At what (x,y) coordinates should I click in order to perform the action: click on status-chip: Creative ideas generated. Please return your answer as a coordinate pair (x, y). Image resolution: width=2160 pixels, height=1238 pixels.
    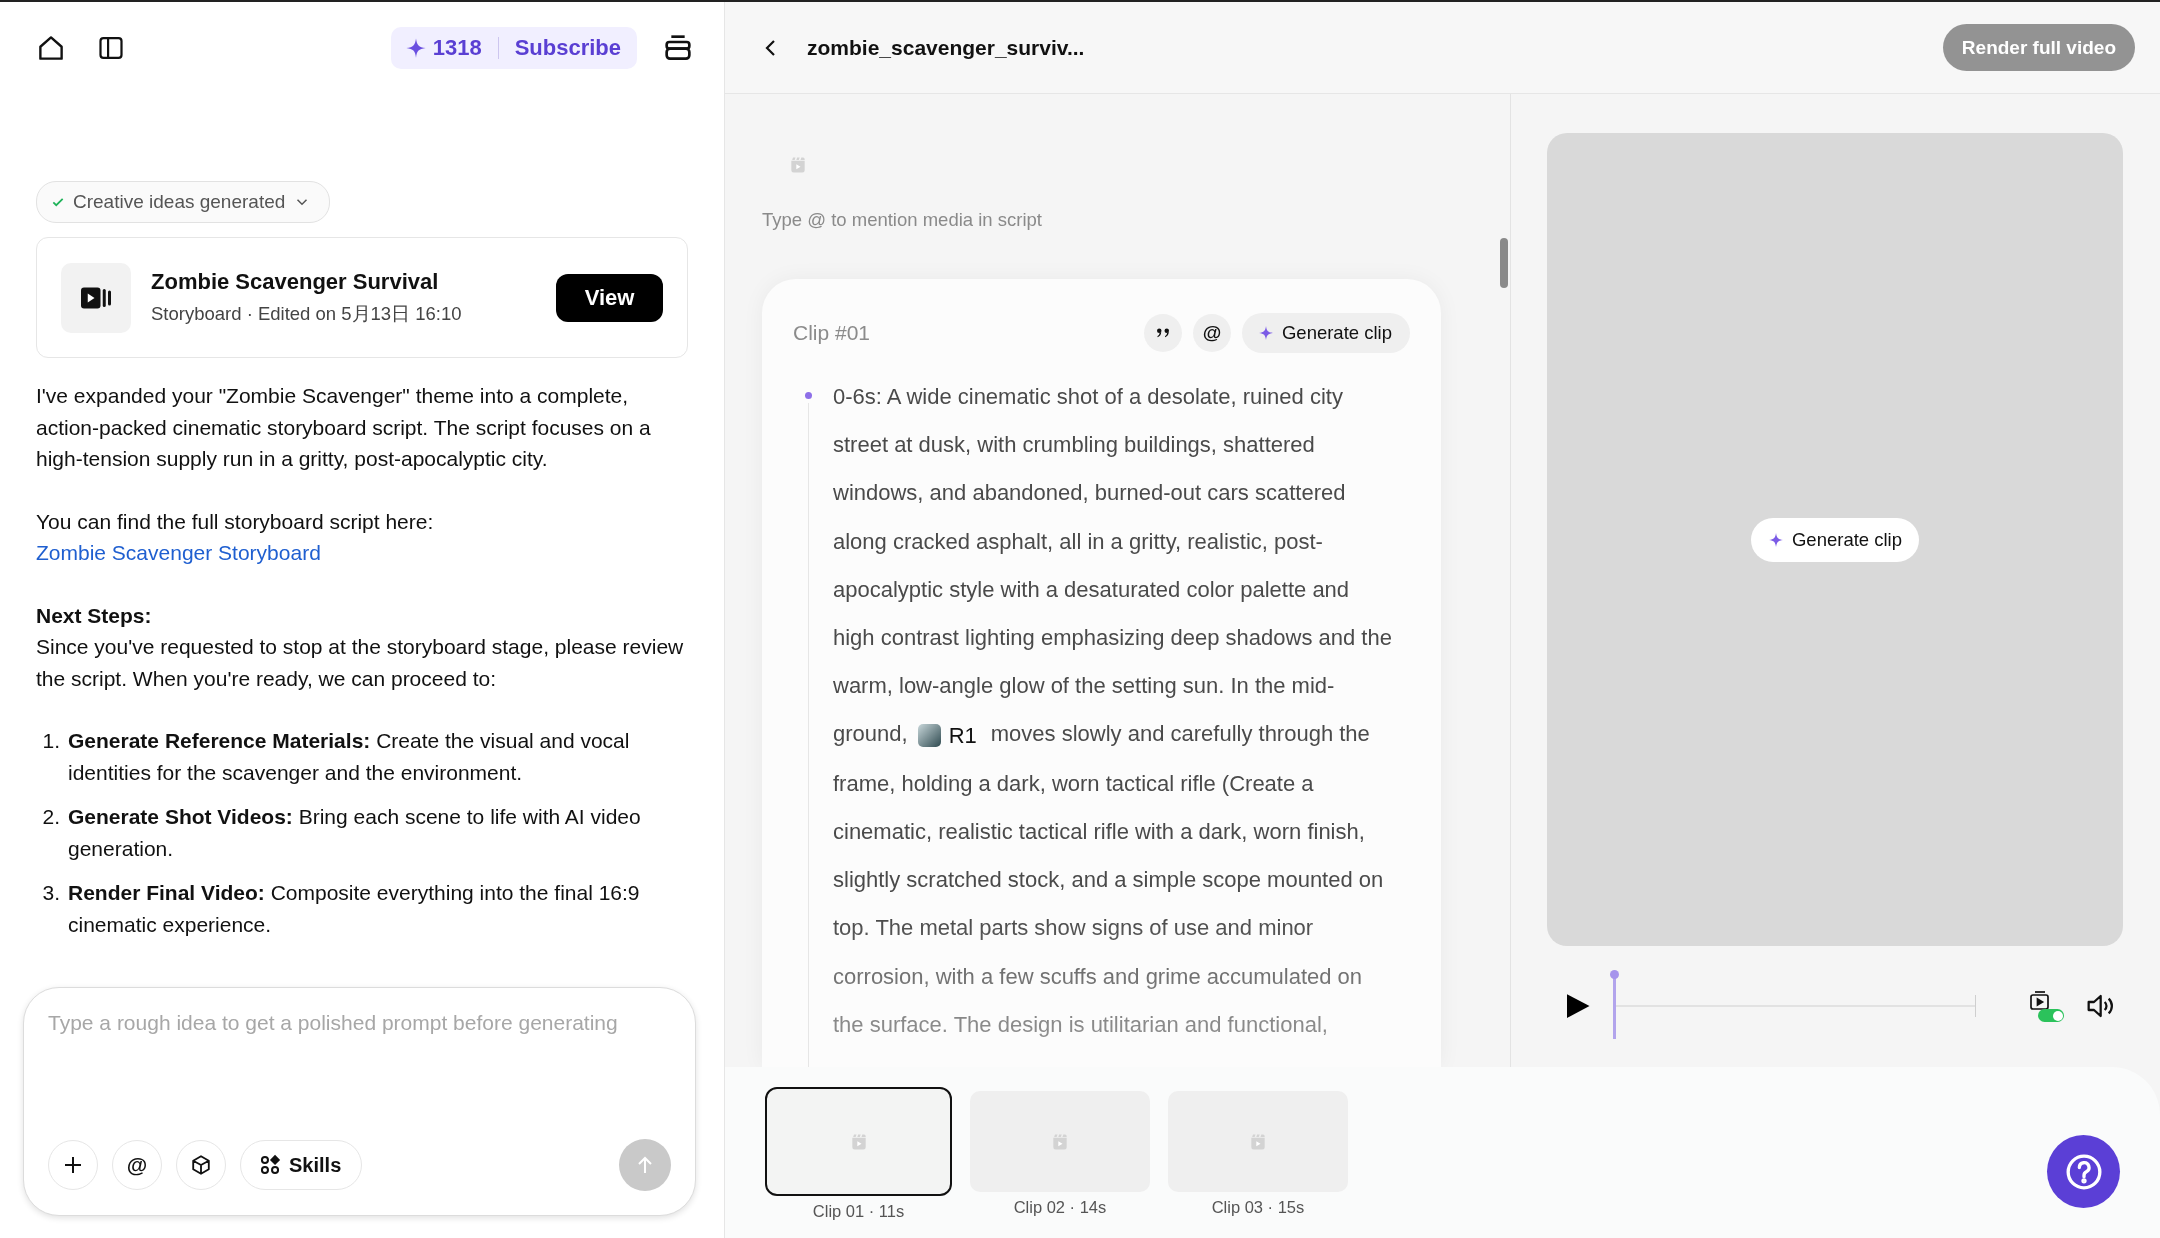
    Looking at the image, I should click on (183, 202).